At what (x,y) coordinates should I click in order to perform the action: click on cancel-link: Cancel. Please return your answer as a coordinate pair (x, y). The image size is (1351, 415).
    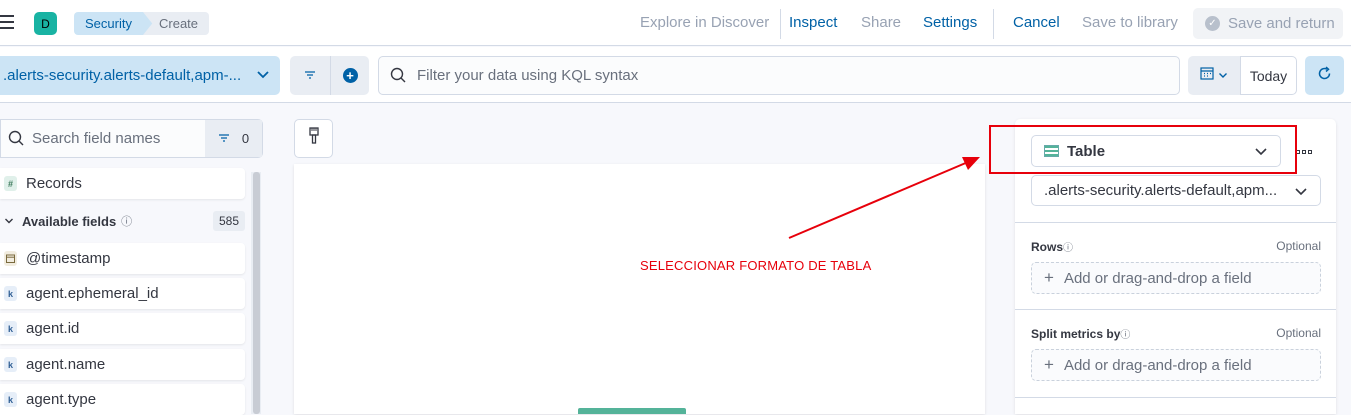
    Looking at the image, I should click on (1036, 22).